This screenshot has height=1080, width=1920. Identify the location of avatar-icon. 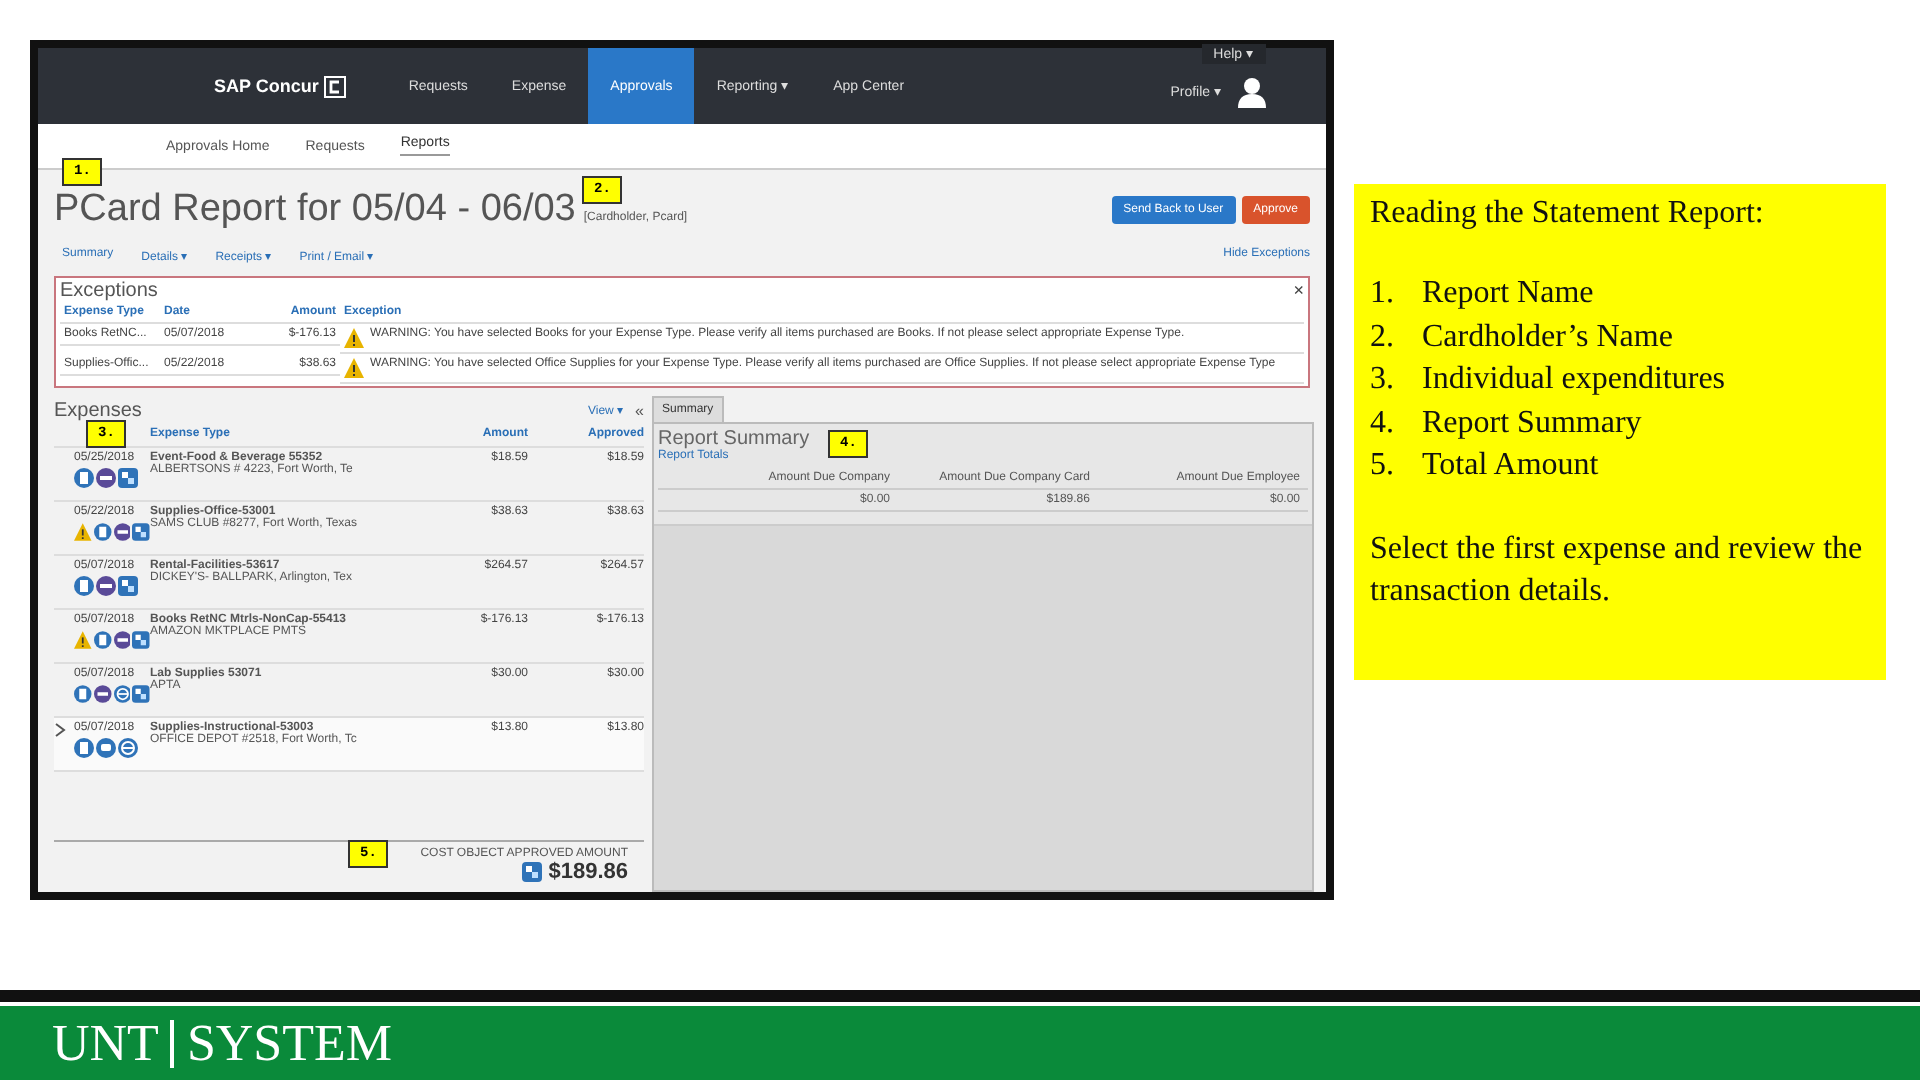
(1252, 92).